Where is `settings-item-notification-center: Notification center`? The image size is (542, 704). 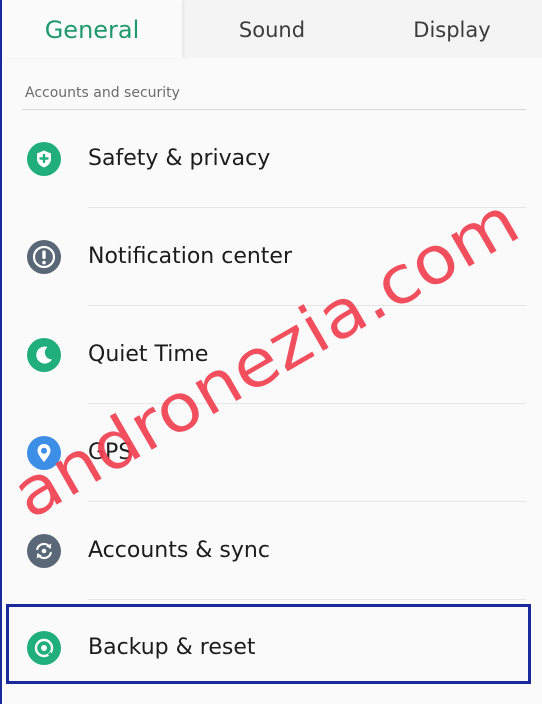
settings-item-notification-center: Notification center is located at coordinates (272, 257).